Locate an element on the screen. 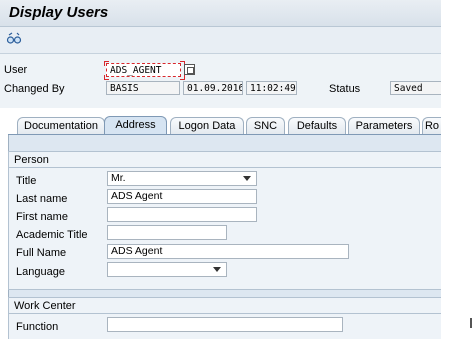 This screenshot has height=339, width=474. application-toolbar is located at coordinates (220, 40).